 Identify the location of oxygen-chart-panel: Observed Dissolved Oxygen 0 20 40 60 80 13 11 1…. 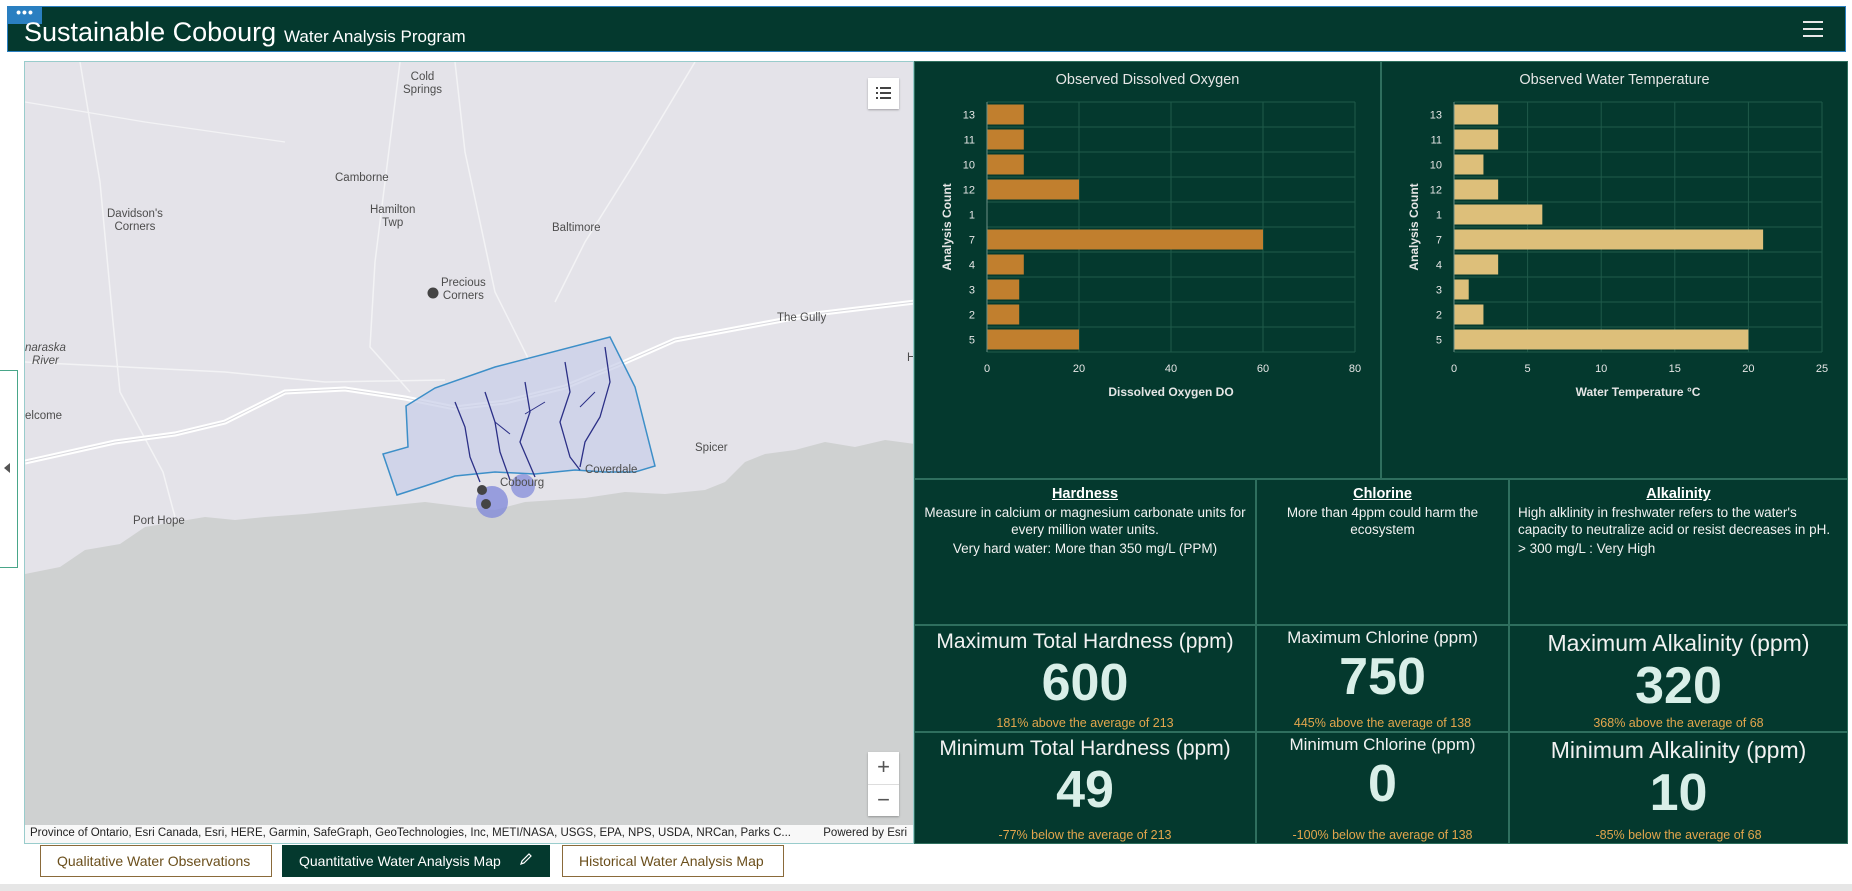
(1147, 270).